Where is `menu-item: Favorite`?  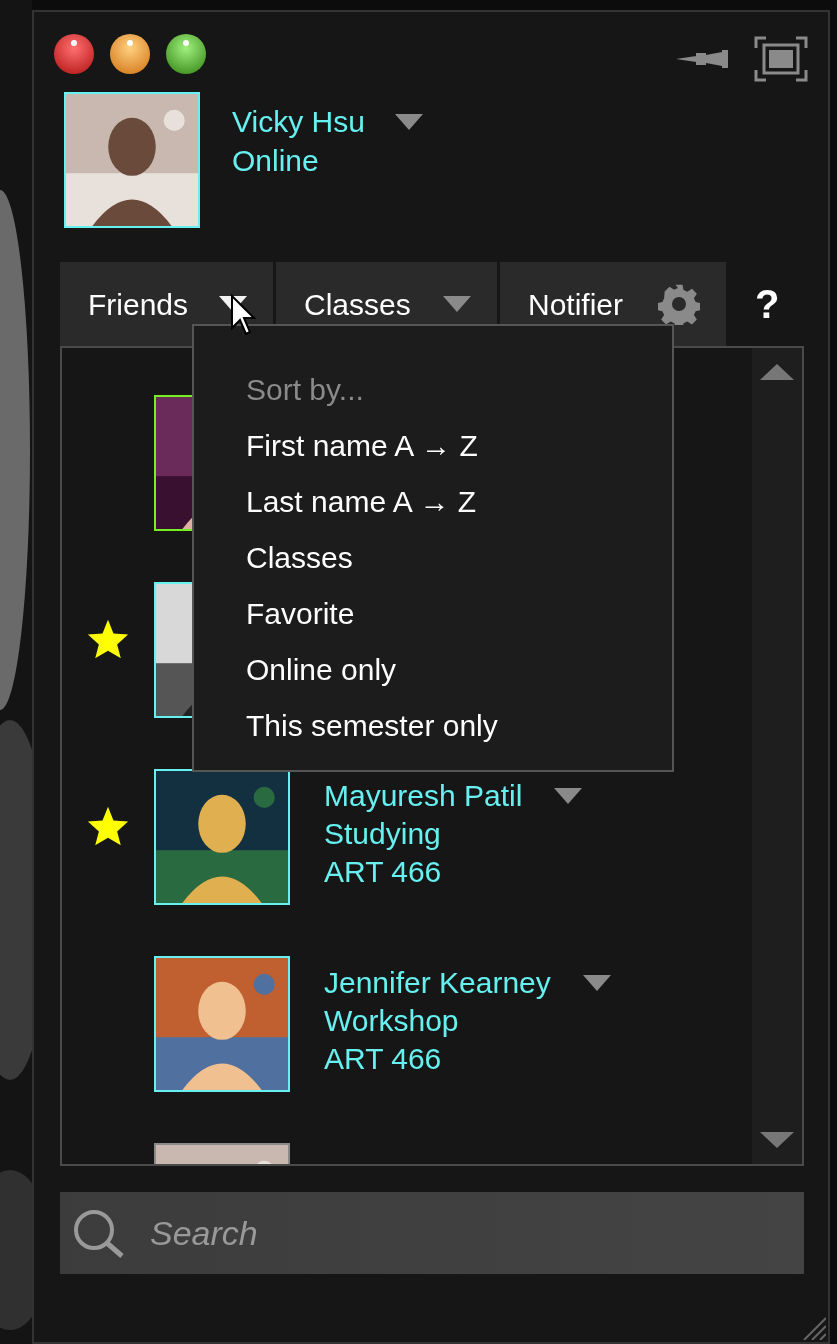 menu-item: Favorite is located at coordinates (300, 614).